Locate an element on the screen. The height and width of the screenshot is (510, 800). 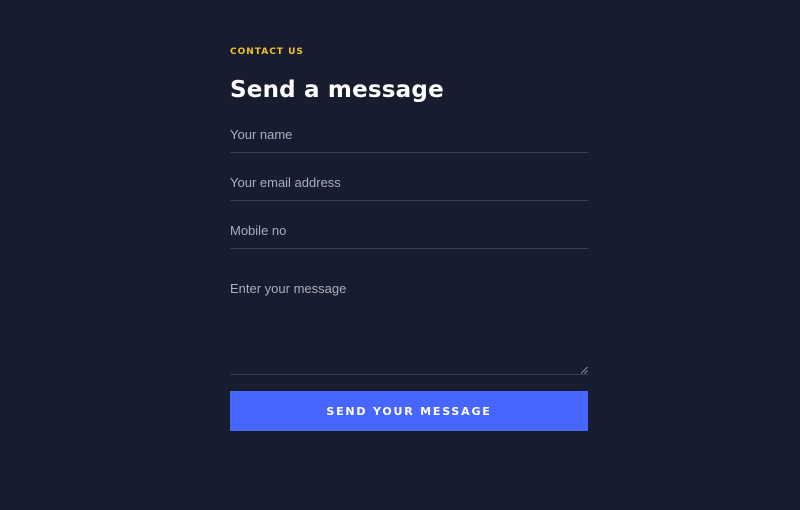
name-field-wrapper is located at coordinates (409, 134).